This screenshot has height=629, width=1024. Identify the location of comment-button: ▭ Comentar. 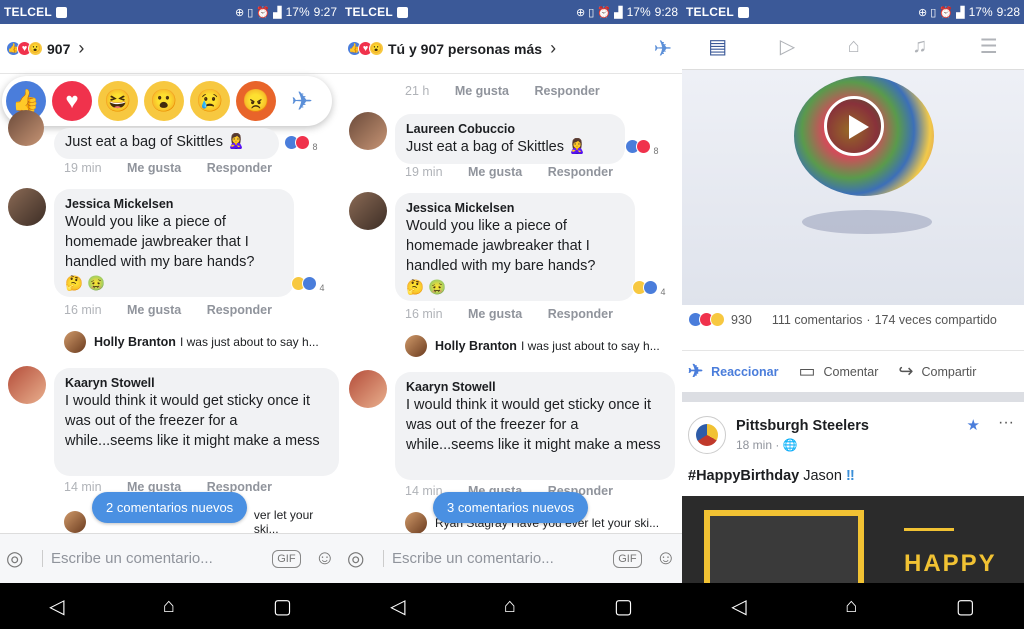
(839, 371).